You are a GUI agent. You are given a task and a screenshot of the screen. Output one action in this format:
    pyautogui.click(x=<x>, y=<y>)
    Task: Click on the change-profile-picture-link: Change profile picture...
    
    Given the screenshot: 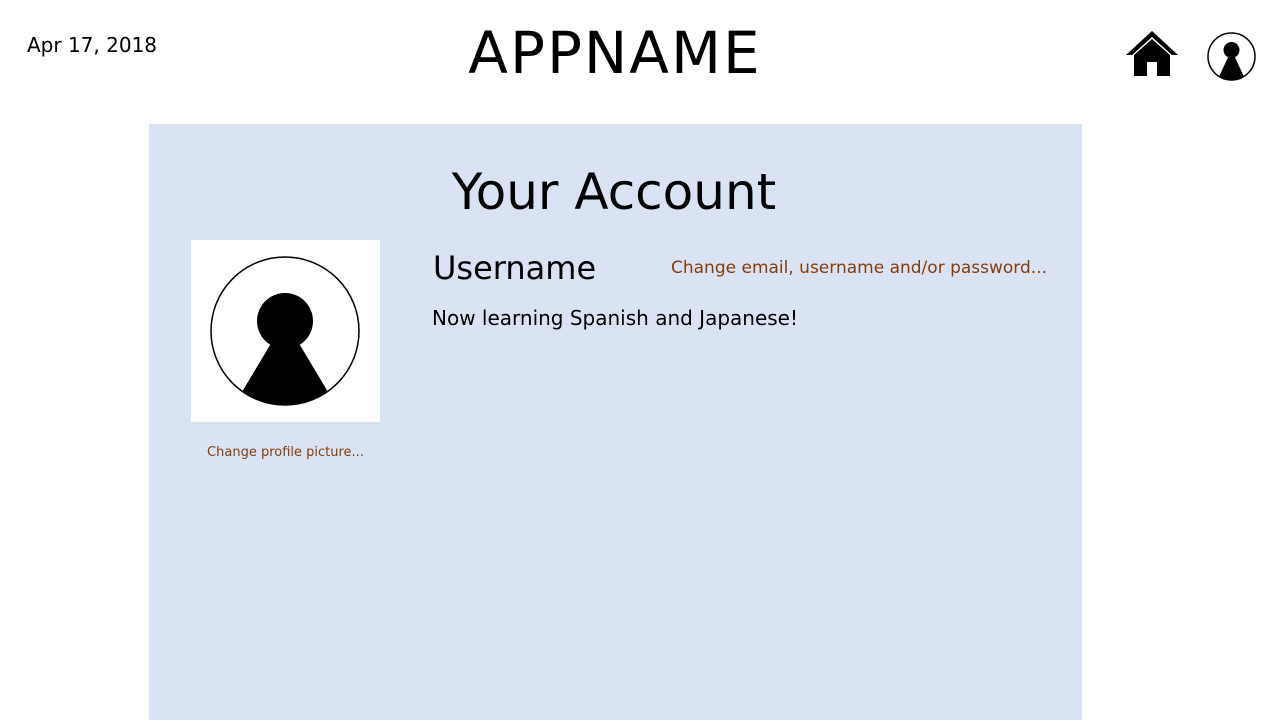 What is the action you would take?
    pyautogui.click(x=285, y=453)
    